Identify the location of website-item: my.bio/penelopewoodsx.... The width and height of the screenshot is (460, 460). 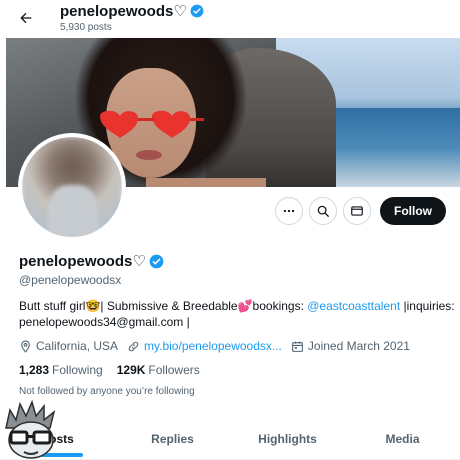
(204, 346).